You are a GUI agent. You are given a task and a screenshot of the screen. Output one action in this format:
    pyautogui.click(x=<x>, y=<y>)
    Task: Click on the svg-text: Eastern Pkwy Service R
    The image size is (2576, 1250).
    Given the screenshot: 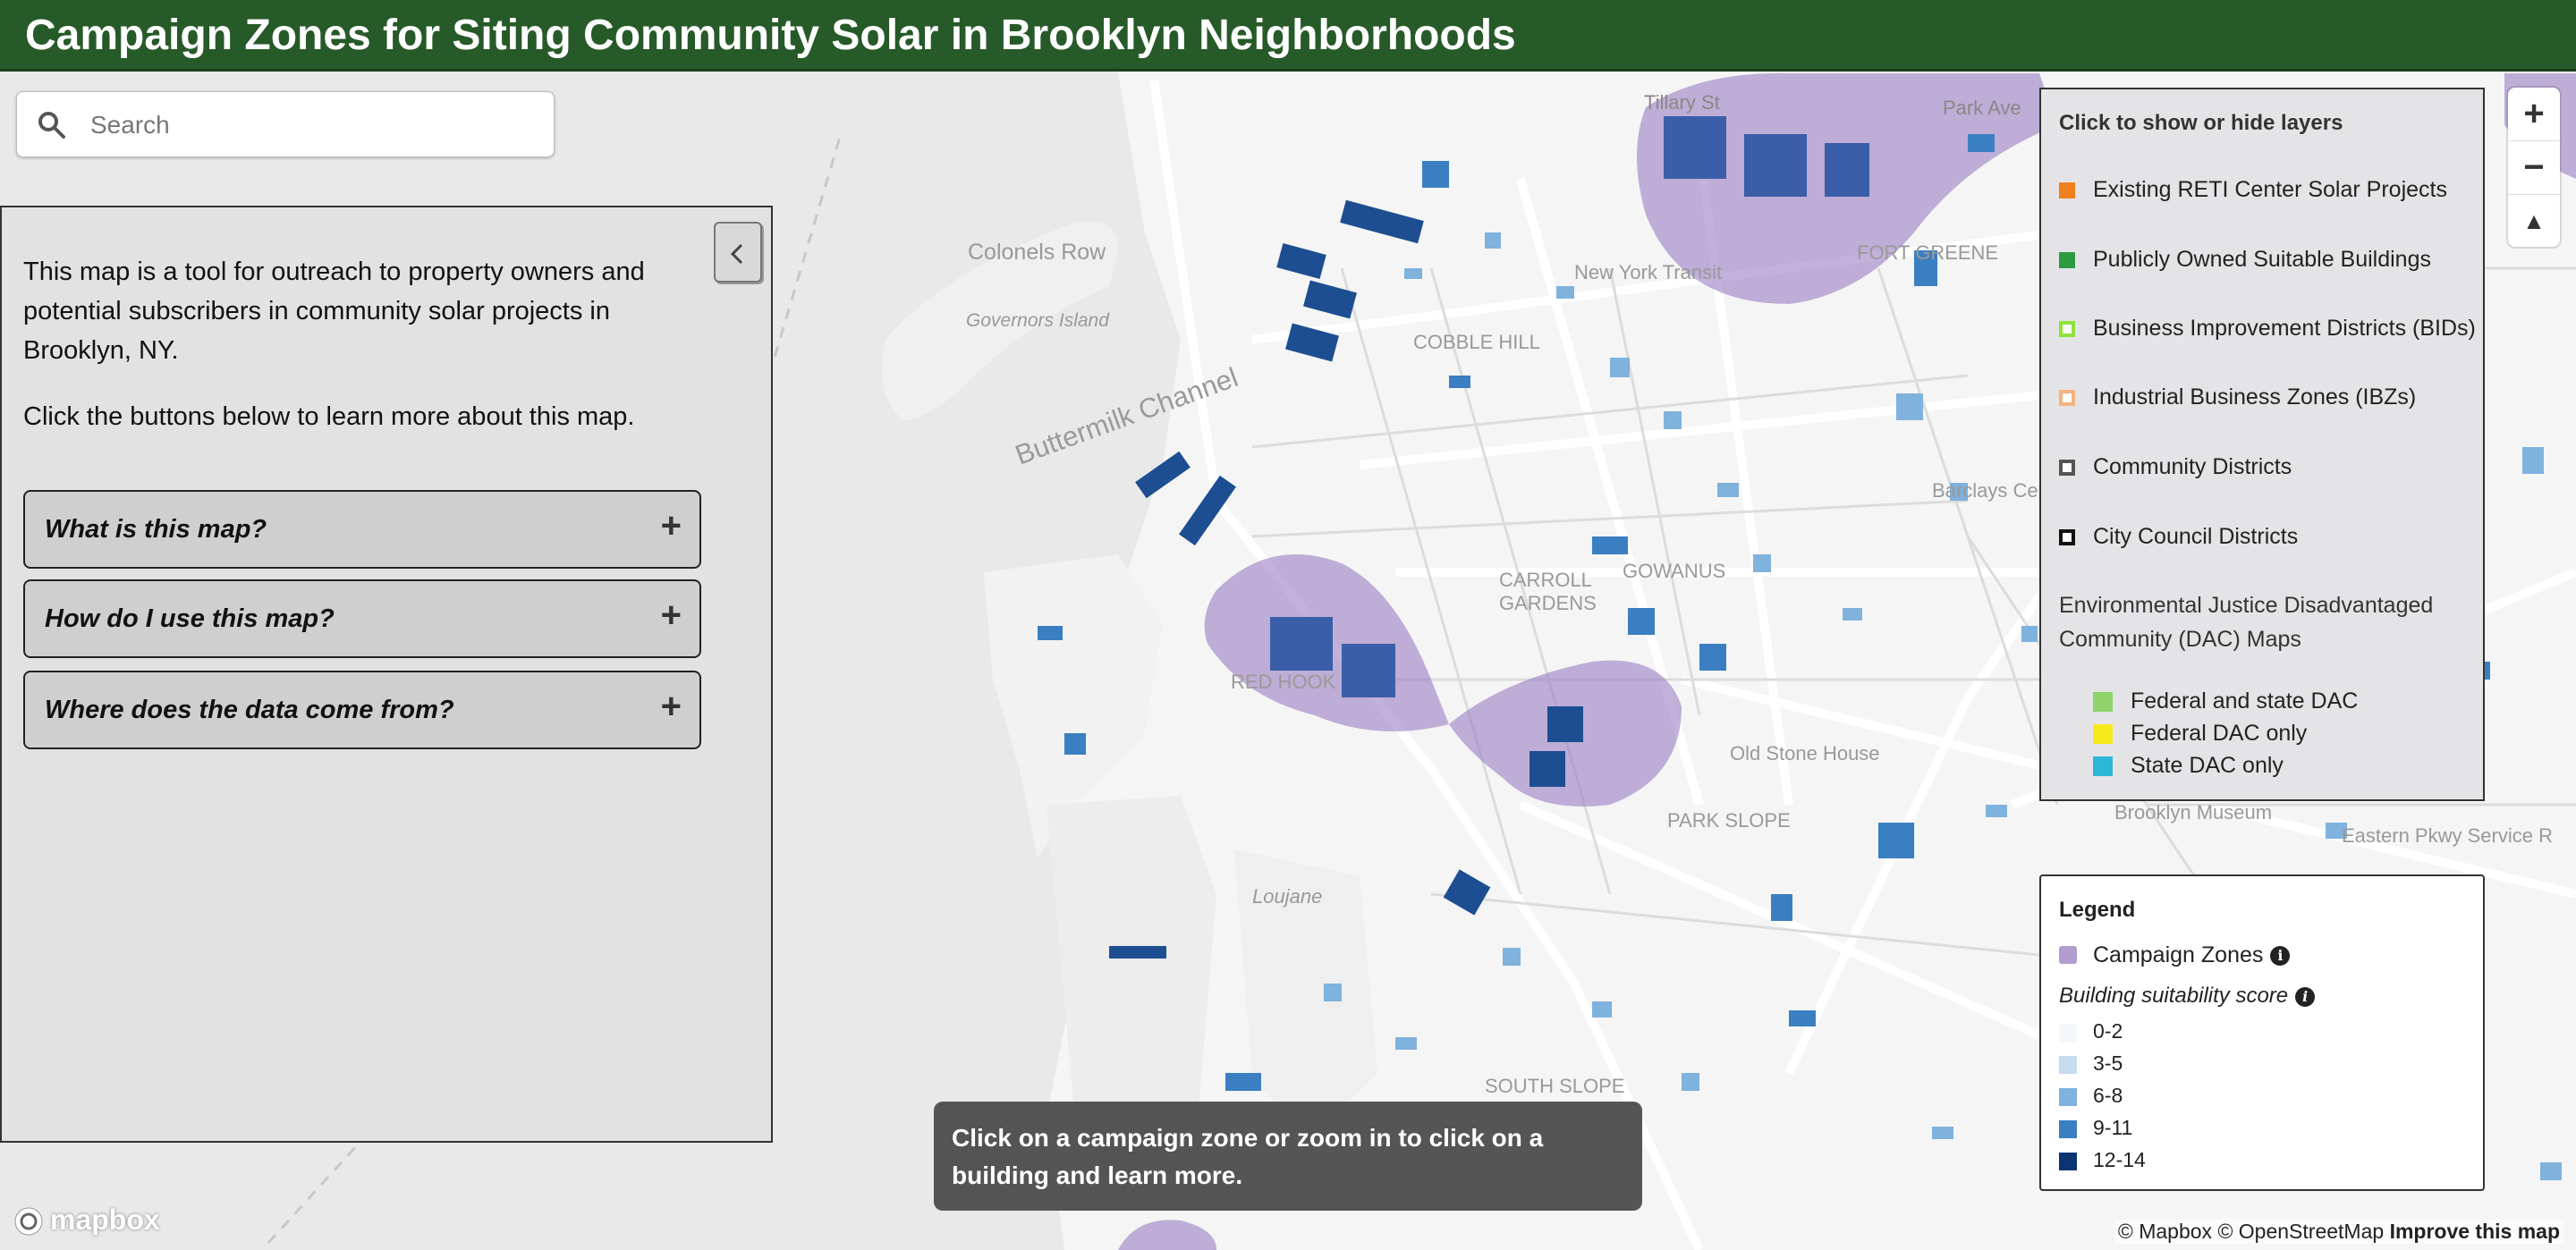 What is the action you would take?
    pyautogui.click(x=2447, y=836)
    